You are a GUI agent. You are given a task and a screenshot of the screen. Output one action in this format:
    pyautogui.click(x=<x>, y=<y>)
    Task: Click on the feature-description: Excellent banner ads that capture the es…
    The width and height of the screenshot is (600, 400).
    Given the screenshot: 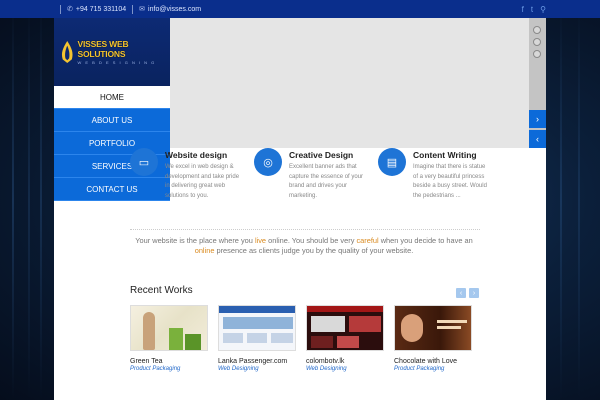 What is the action you would take?
    pyautogui.click(x=326, y=181)
    